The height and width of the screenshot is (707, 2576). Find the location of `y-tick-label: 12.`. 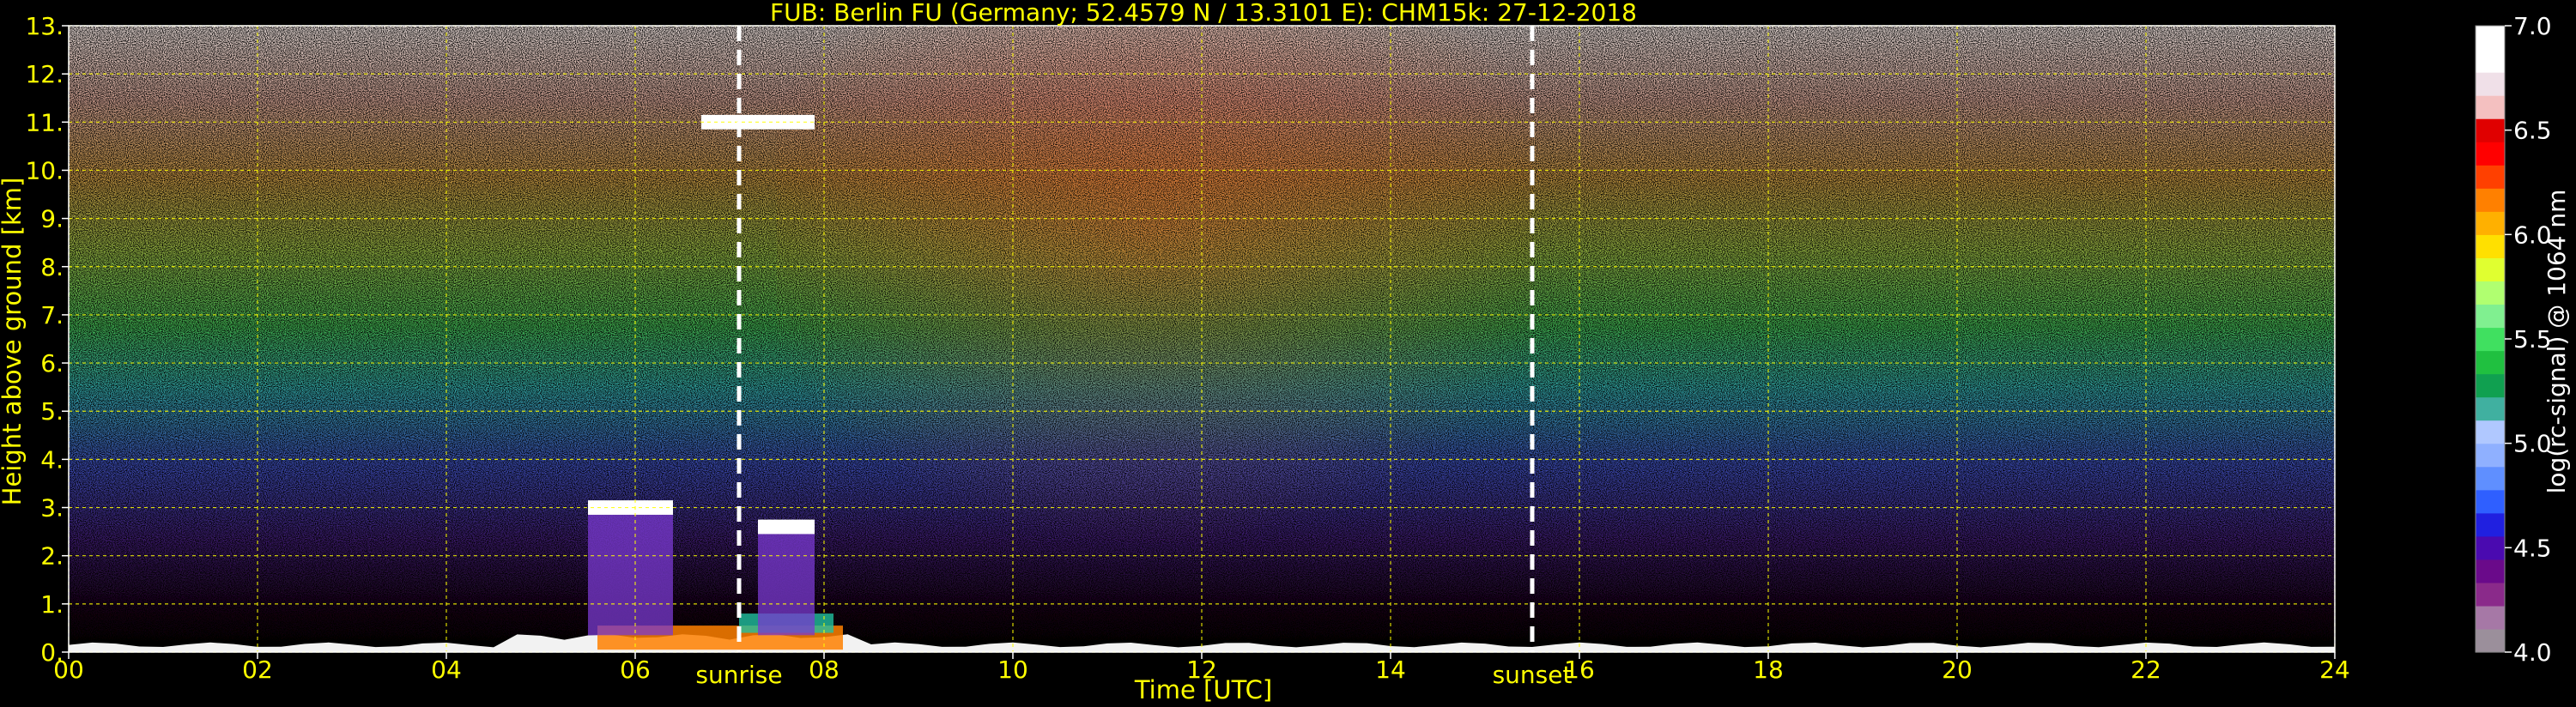

y-tick-label: 12. is located at coordinates (44, 74).